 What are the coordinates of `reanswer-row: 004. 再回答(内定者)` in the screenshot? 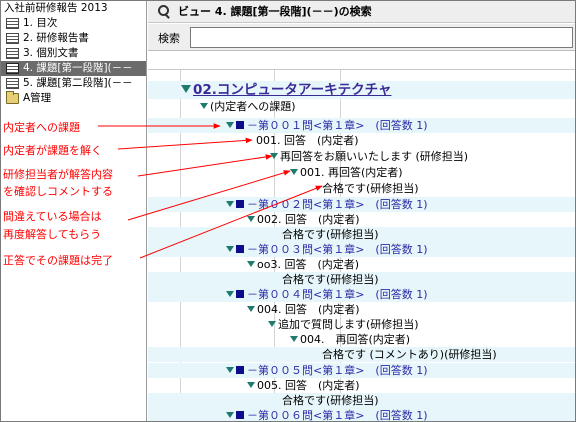 It's located at (361, 339).